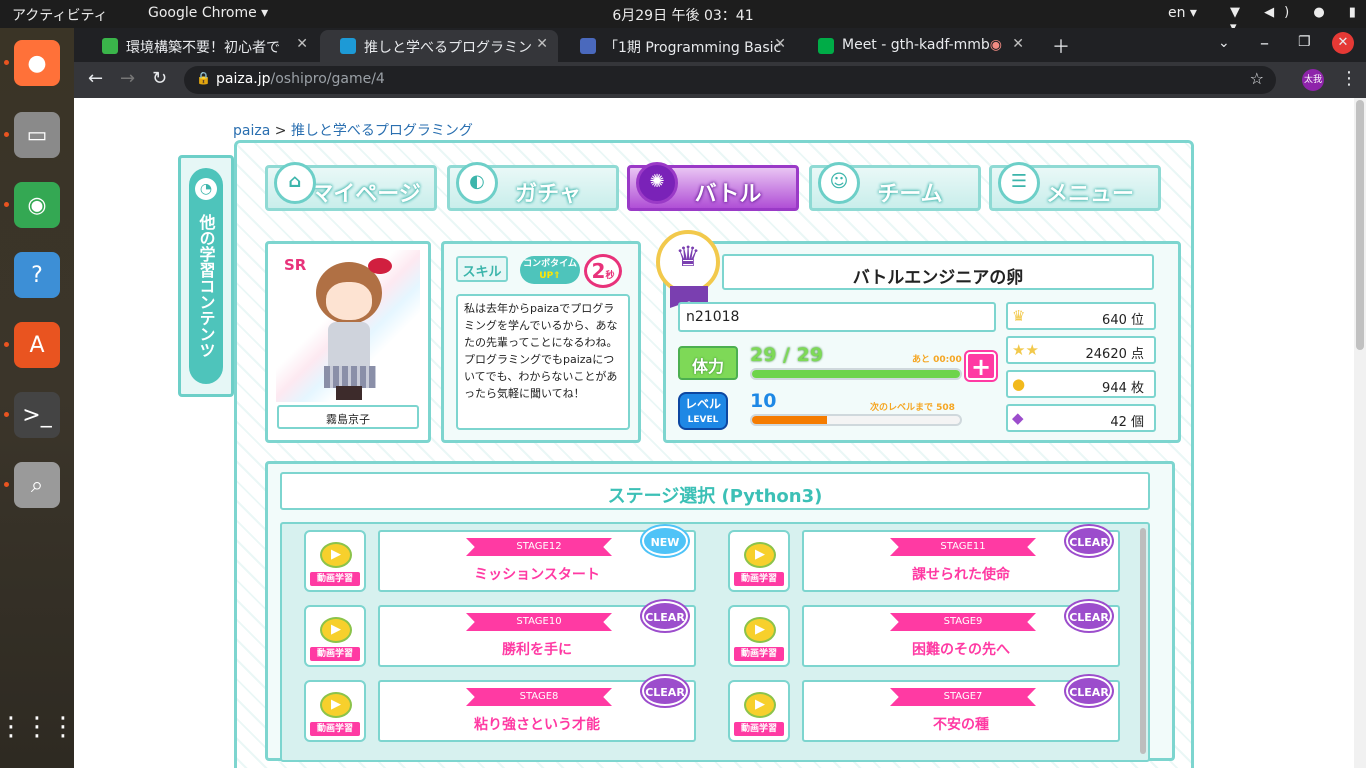 The height and width of the screenshot is (768, 1366). What do you see at coordinates (1075, 186) in the screenshot?
I see `nav-menu-button: ☰ メニュー` at bounding box center [1075, 186].